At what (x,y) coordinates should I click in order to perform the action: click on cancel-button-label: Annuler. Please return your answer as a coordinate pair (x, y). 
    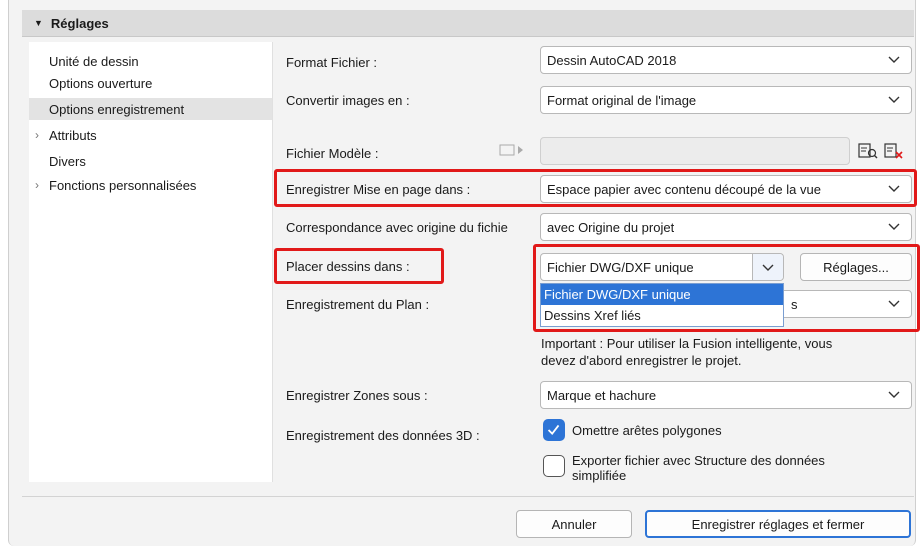
    Looking at the image, I should click on (574, 524).